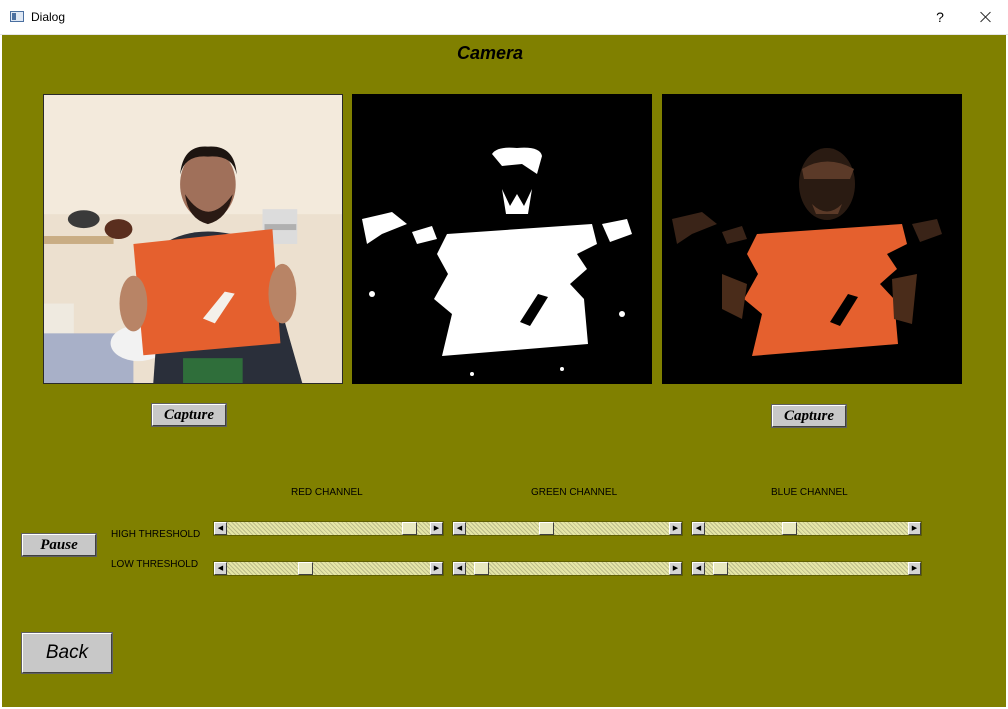 Image resolution: width=1008 pixels, height=709 pixels. What do you see at coordinates (17, 16) in the screenshot?
I see `window-app-icon` at bounding box center [17, 16].